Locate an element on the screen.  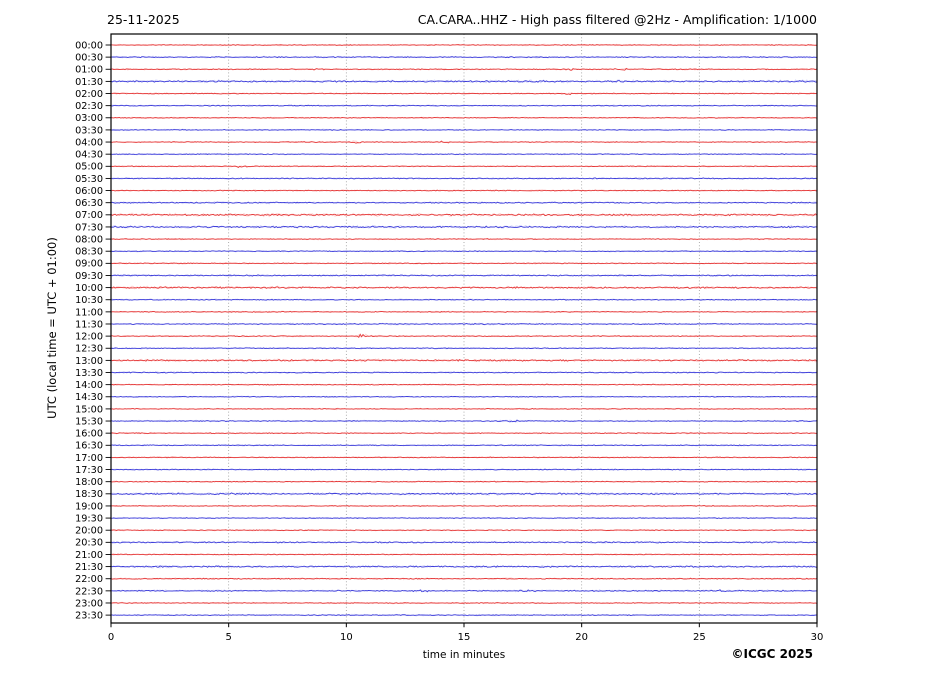
x-tick-label: 5 is located at coordinates (228, 637).